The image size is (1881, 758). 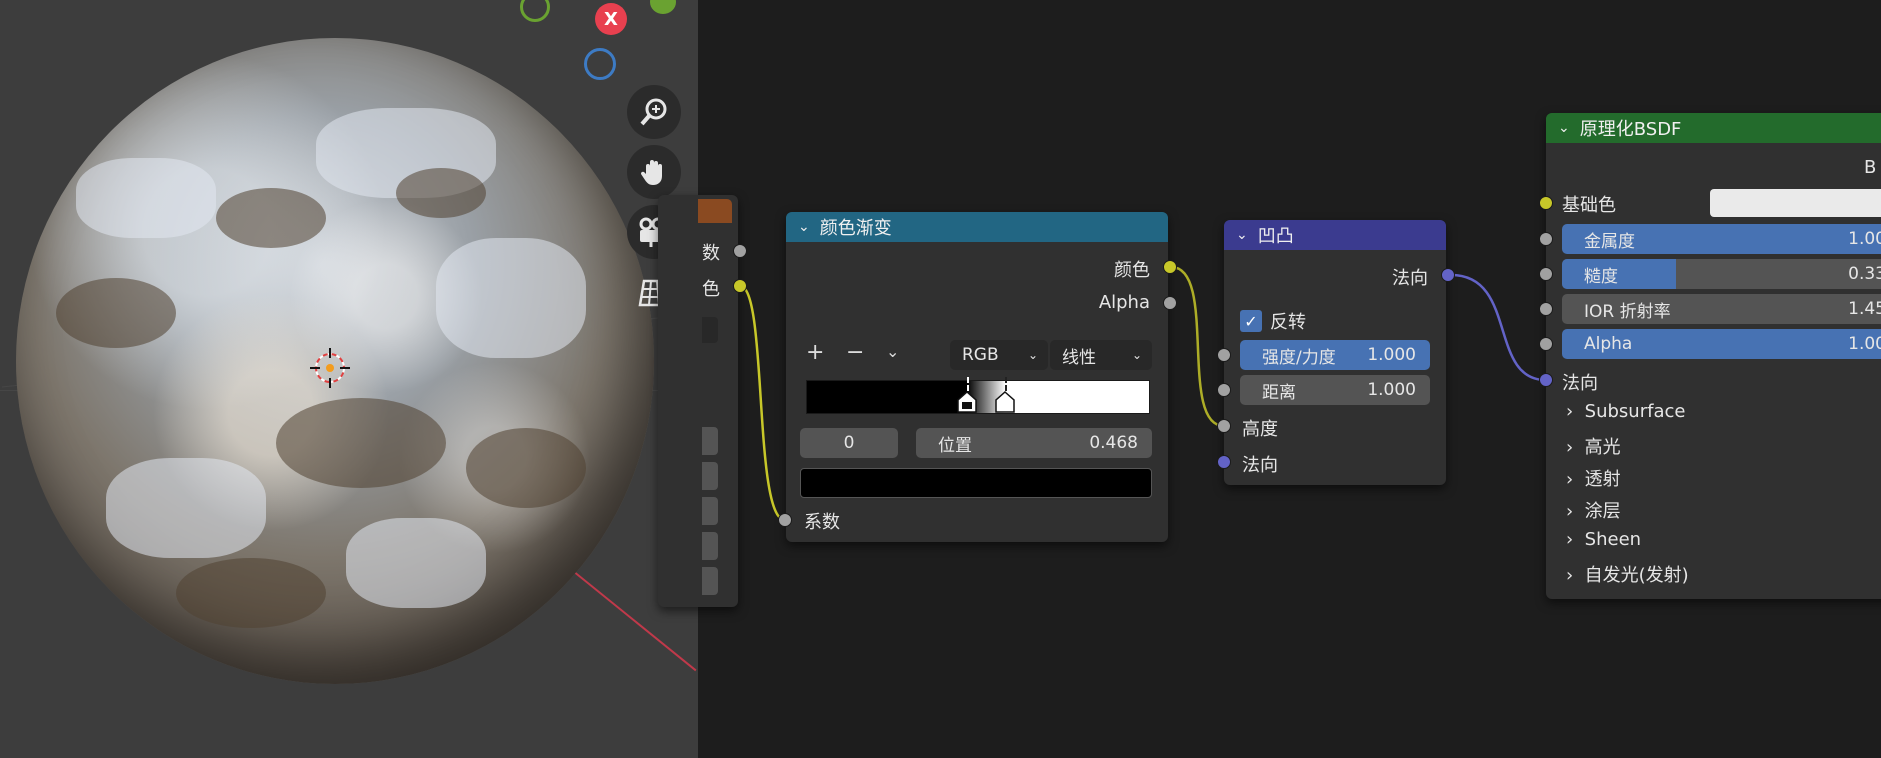 I want to click on interpolation-dropdown: 线性 ⌄, so click(x=1101, y=355).